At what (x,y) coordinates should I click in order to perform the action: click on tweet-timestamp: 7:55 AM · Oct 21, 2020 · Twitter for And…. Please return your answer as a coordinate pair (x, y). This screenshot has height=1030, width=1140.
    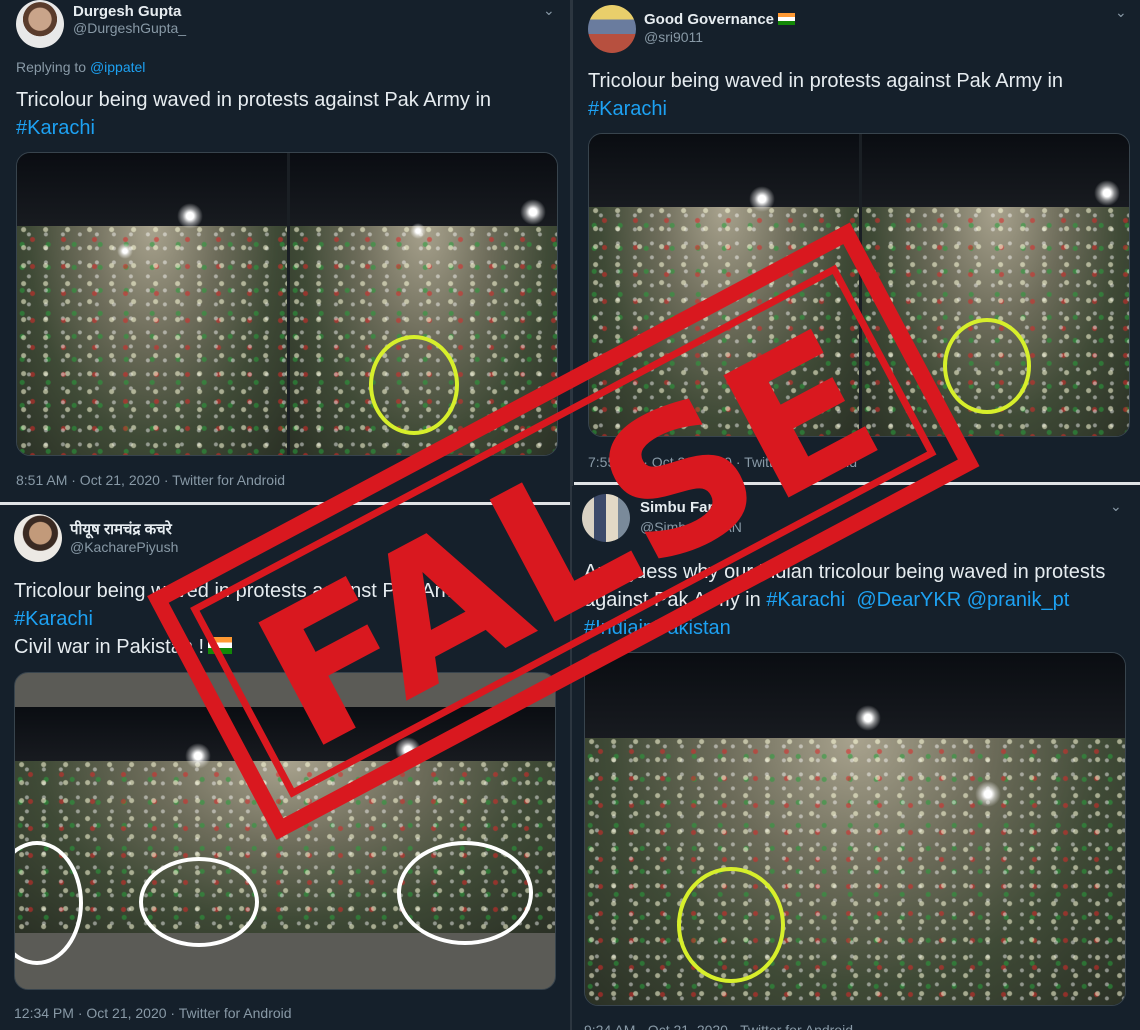
    Looking at the image, I should click on (722, 462).